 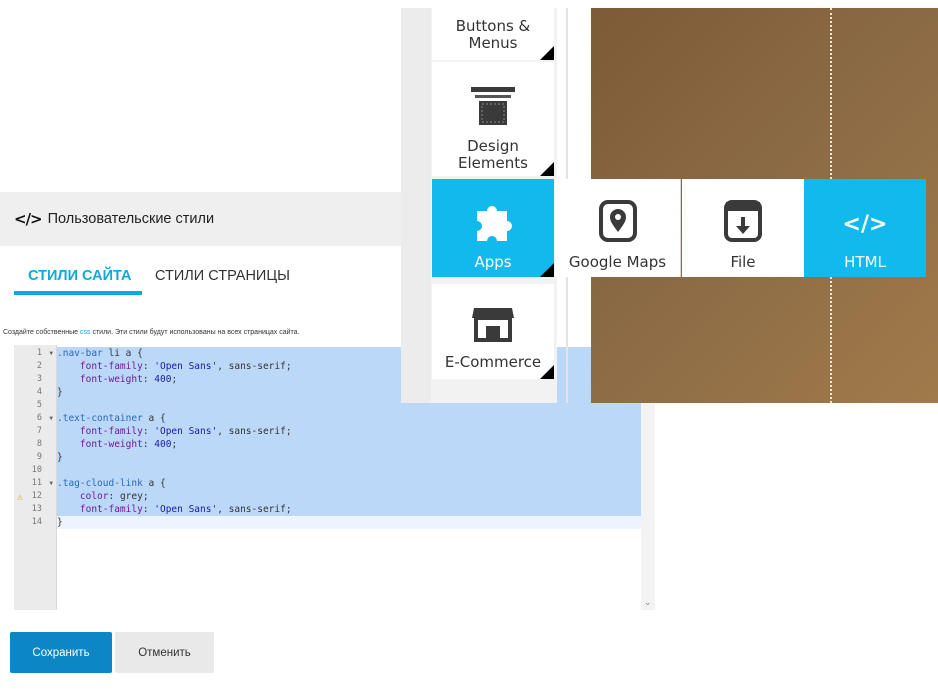 I want to click on line-number: 10, so click(x=36, y=470).